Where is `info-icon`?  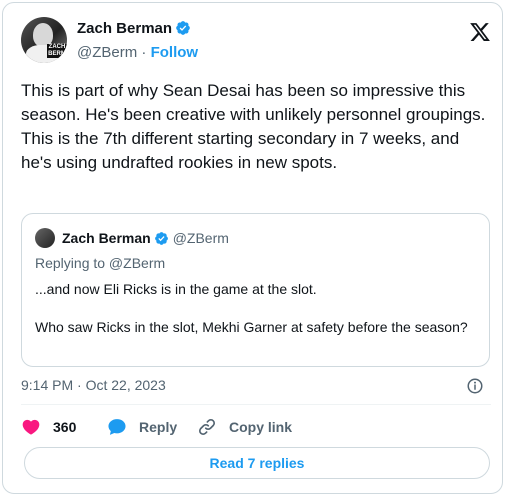
info-icon is located at coordinates (475, 386).